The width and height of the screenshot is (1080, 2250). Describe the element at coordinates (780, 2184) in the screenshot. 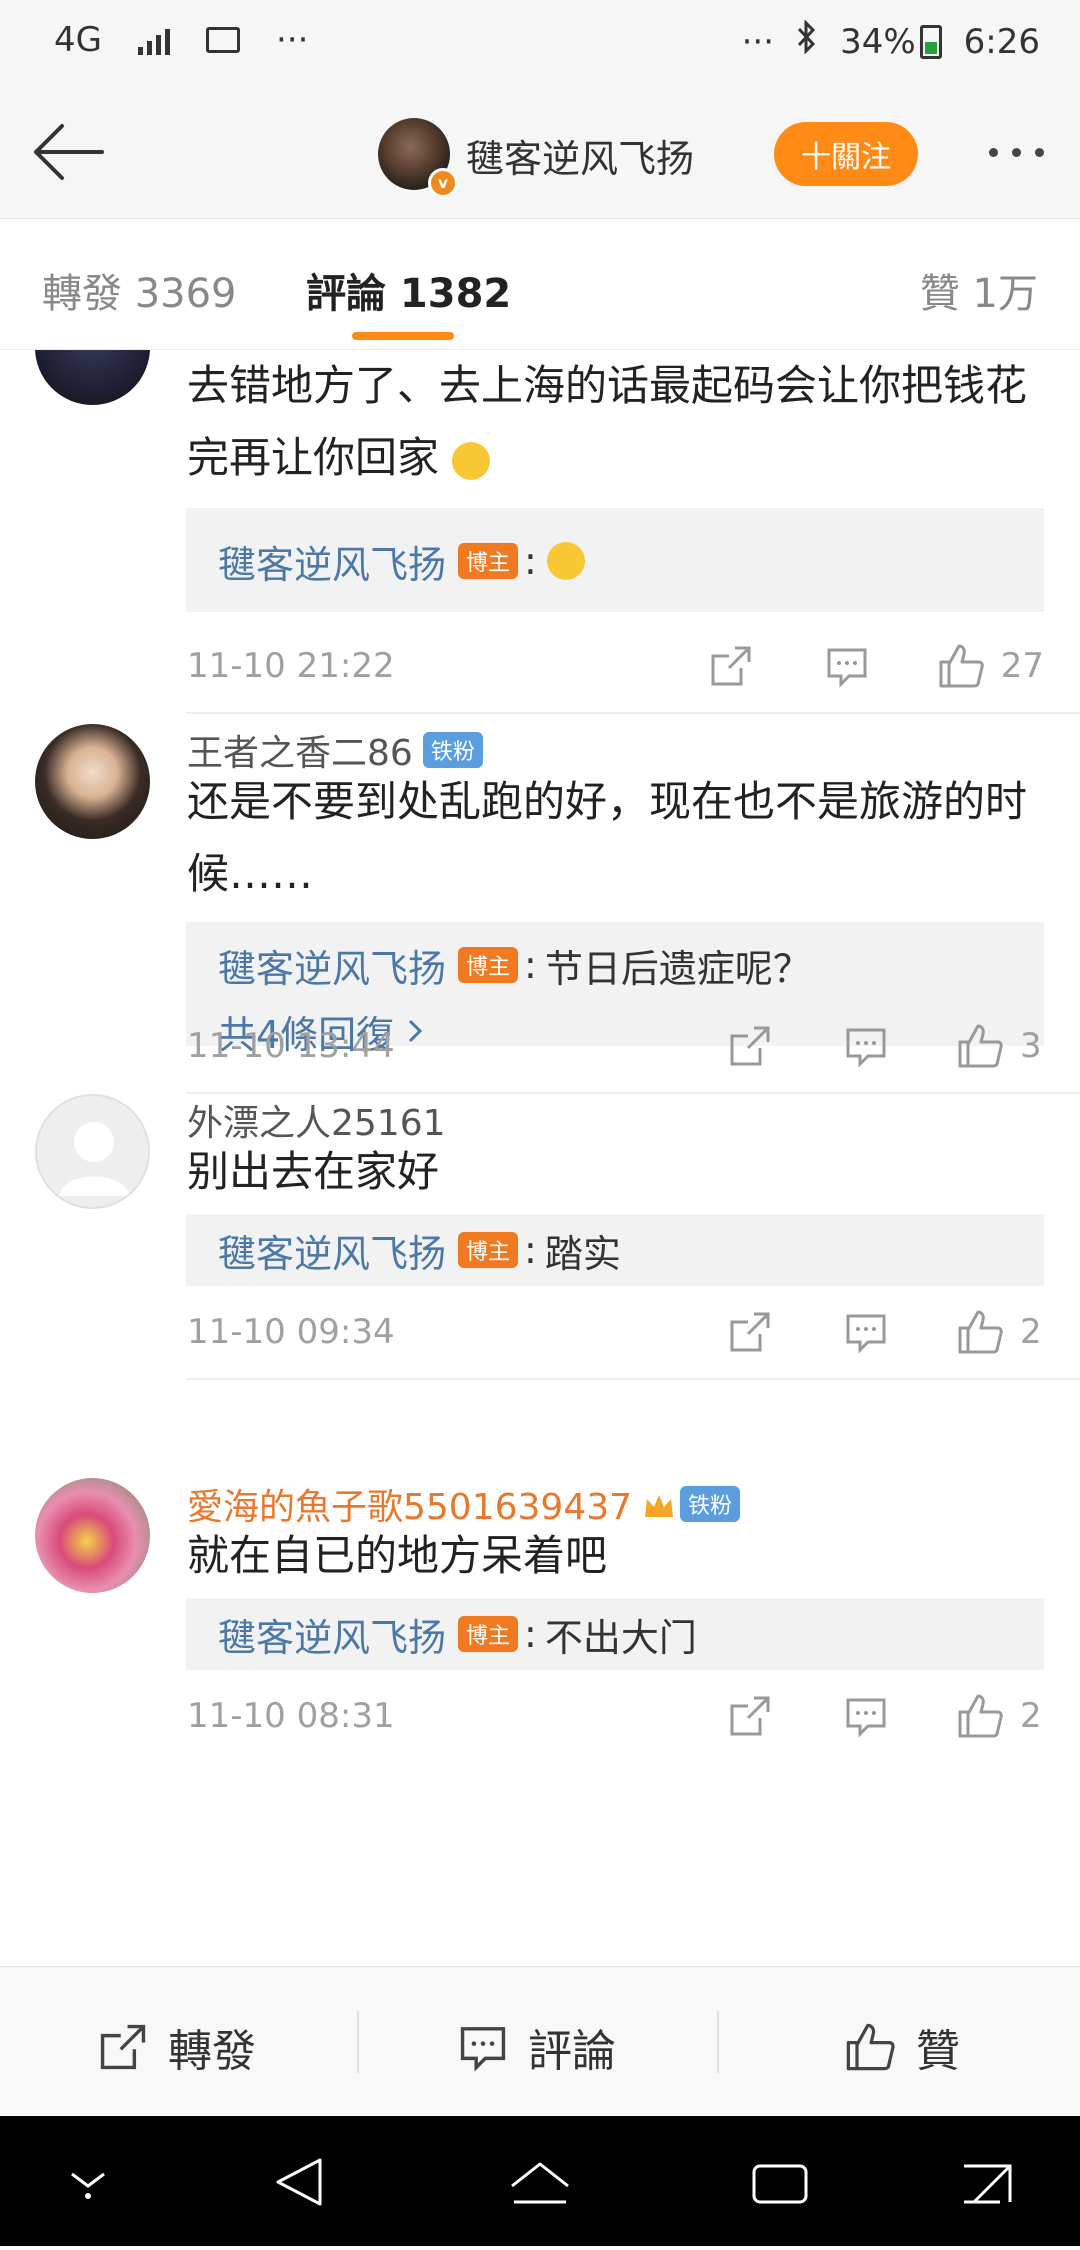

I see `recents-icon` at that location.